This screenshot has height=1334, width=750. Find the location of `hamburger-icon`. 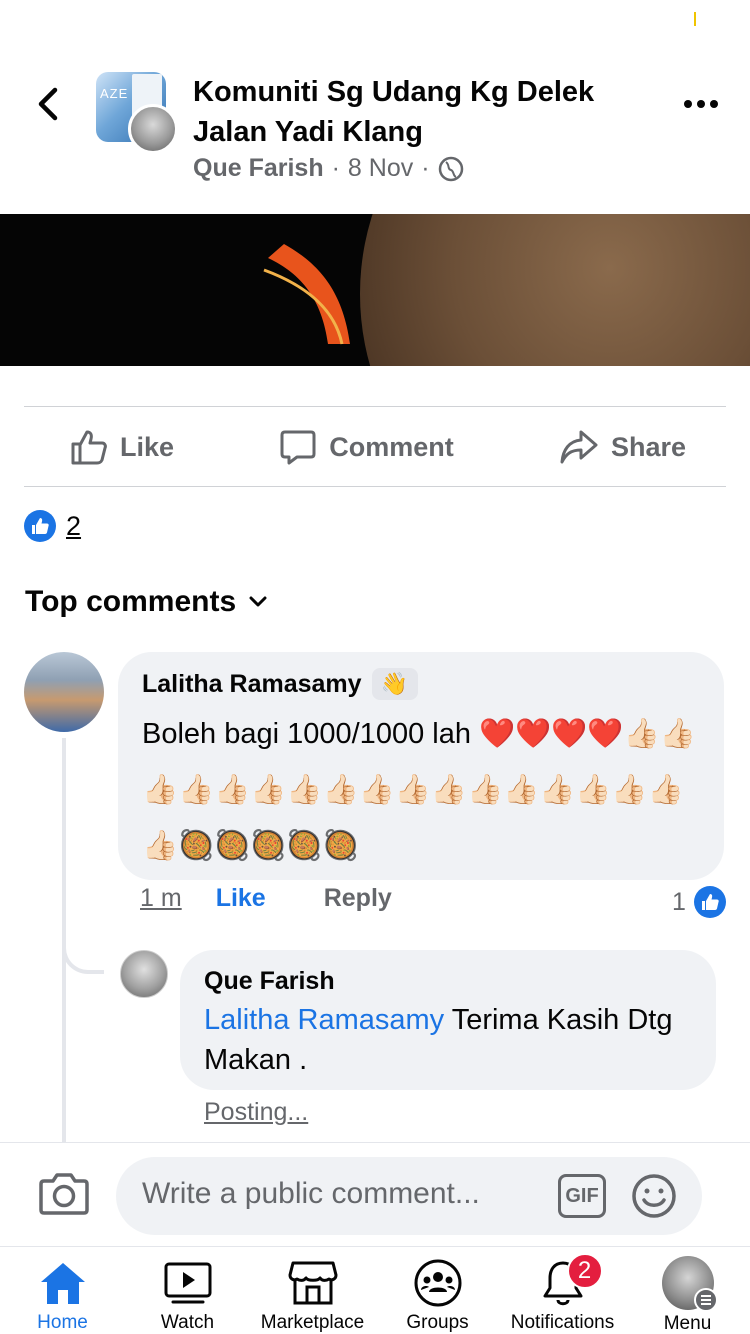

hamburger-icon is located at coordinates (705, 1300).